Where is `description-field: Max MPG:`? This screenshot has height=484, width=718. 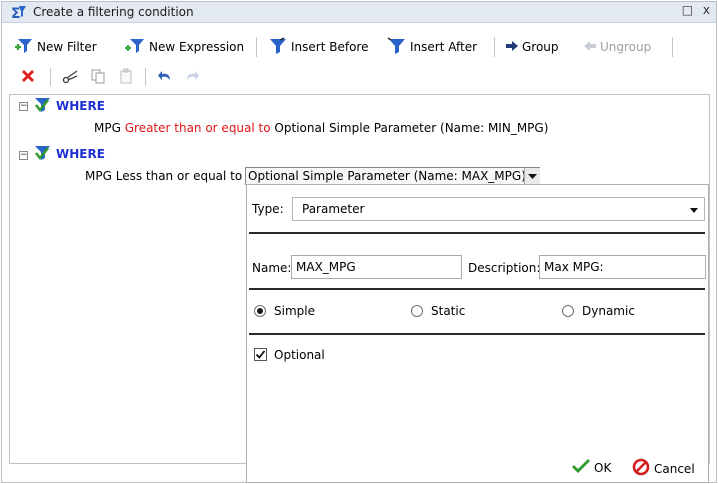 description-field: Max MPG: is located at coordinates (622, 267).